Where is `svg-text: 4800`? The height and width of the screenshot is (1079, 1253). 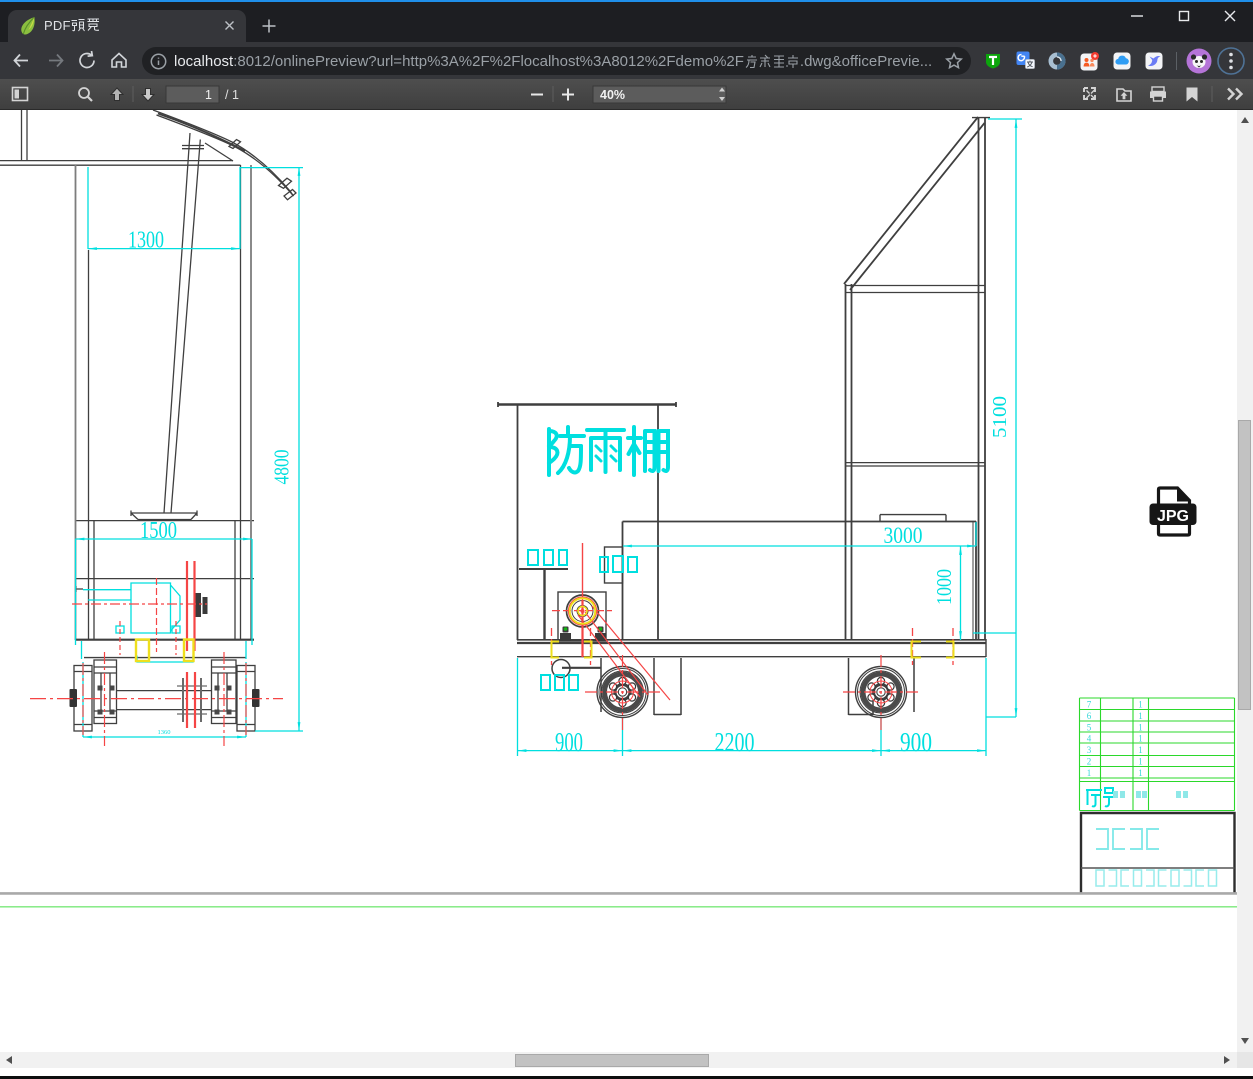 svg-text: 4800 is located at coordinates (282, 467).